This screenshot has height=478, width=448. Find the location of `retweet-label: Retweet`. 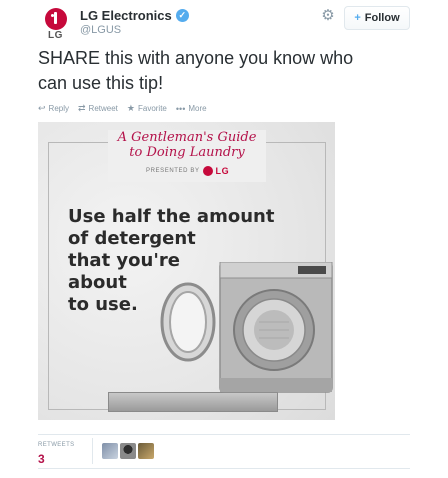

retweet-label: Retweet is located at coordinates (103, 108).